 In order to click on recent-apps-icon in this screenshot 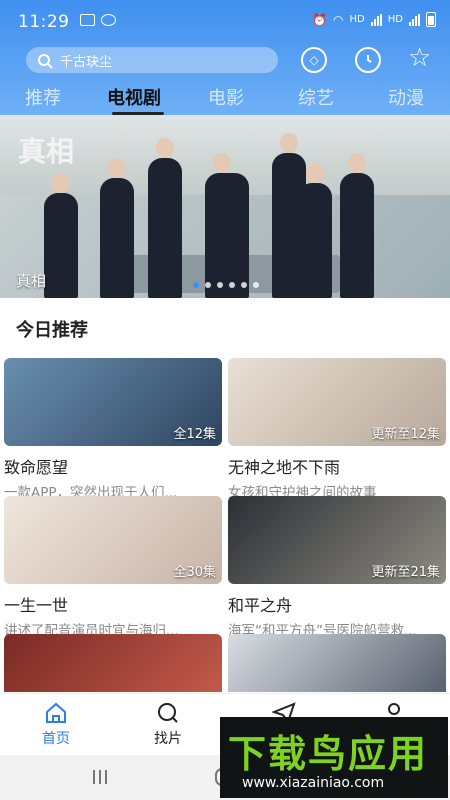, I will do `click(100, 777)`.